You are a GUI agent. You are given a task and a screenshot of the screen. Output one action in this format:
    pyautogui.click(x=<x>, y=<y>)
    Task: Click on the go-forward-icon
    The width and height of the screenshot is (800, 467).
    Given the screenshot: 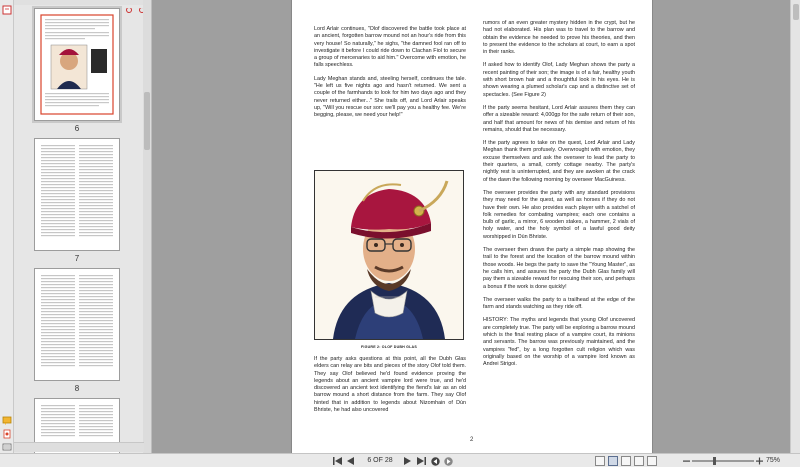 What is the action you would take?
    pyautogui.click(x=448, y=461)
    